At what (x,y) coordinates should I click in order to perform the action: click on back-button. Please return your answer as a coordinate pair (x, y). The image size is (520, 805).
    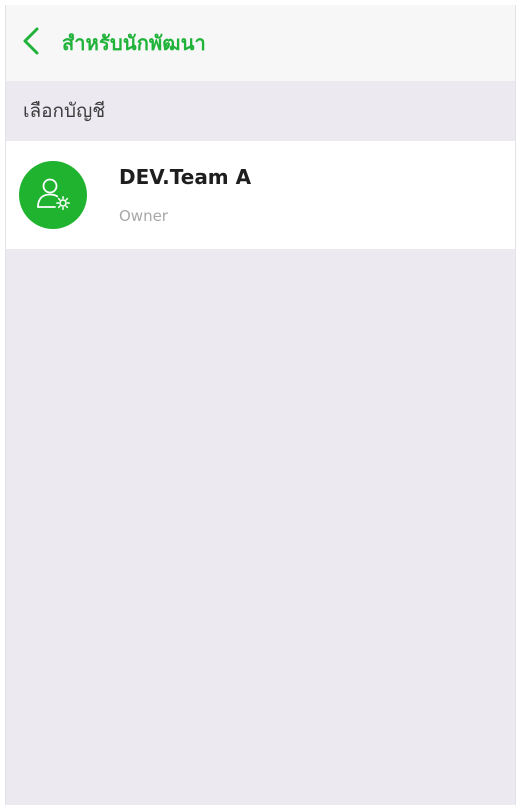
    Looking at the image, I should click on (31, 43).